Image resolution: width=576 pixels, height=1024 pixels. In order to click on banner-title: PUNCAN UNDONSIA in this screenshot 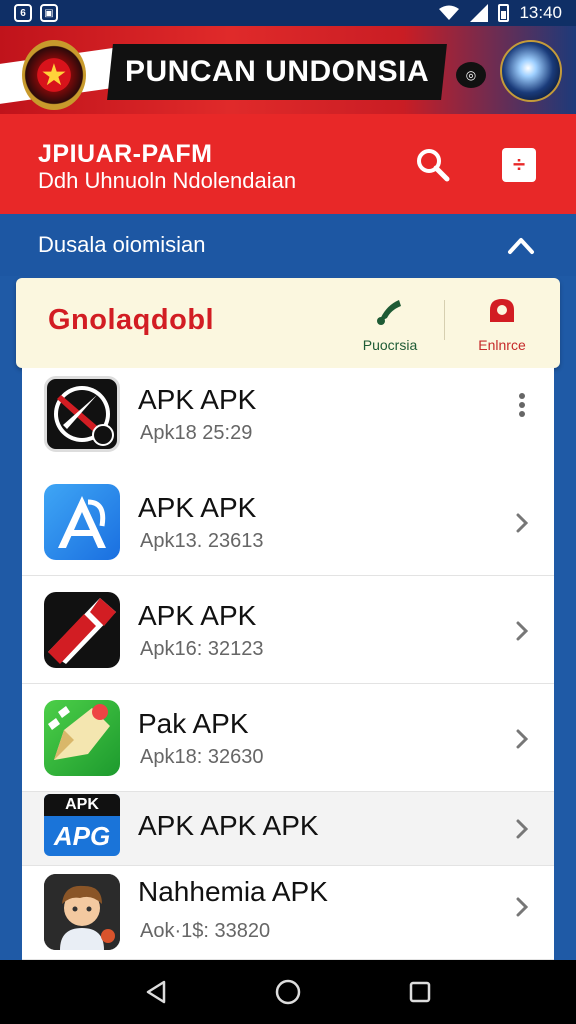, I will do `click(277, 71)`.